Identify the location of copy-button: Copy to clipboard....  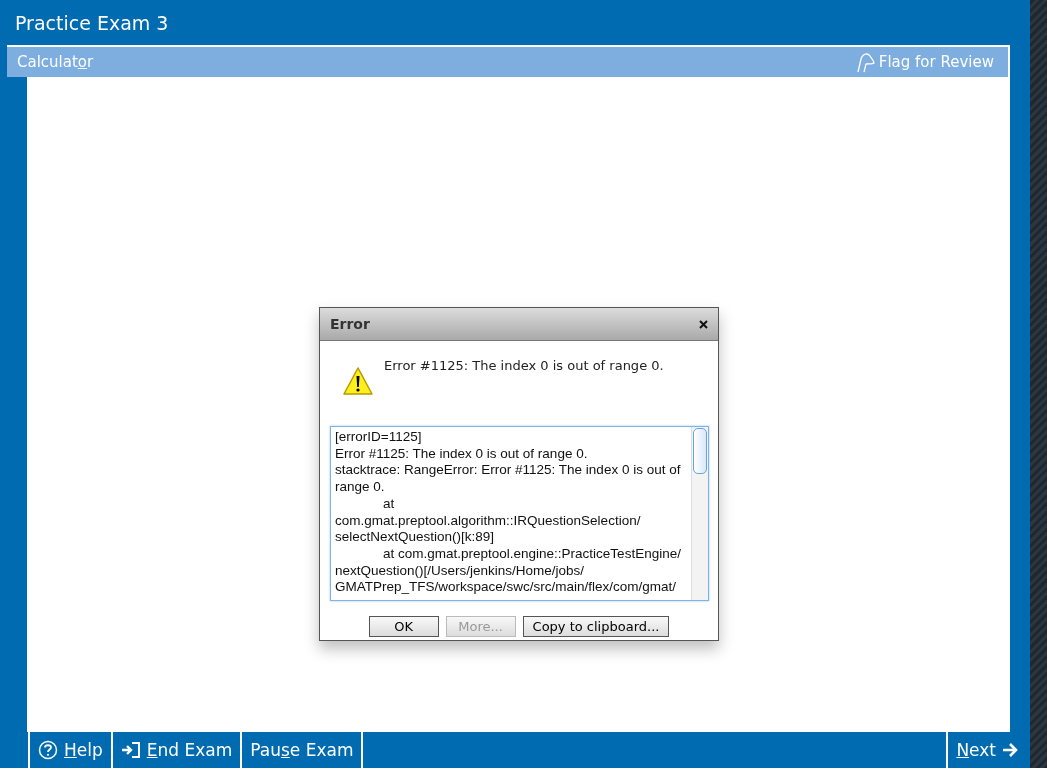
(596, 626).